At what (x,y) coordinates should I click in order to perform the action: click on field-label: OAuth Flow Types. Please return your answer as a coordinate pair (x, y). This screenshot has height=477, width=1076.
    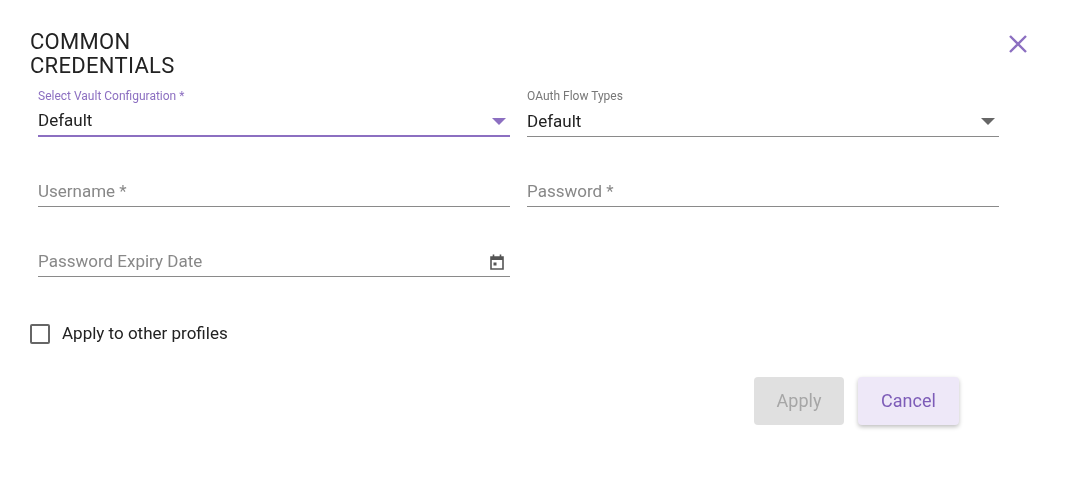
    Looking at the image, I should click on (575, 96).